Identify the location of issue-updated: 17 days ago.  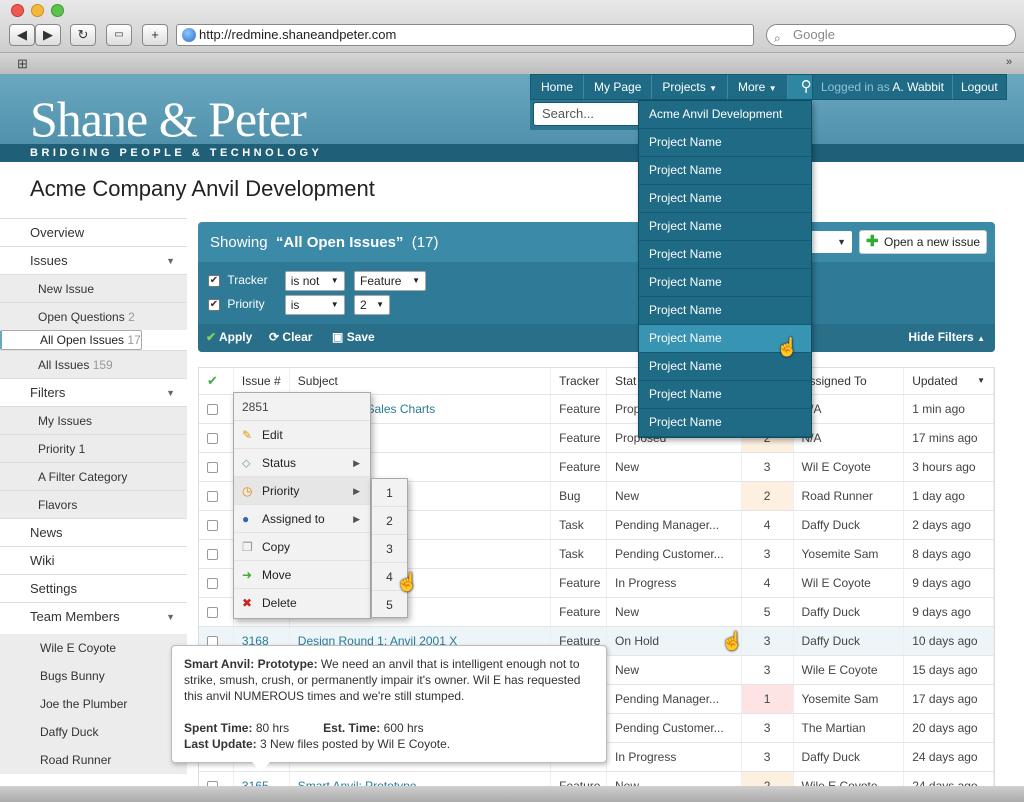
(949, 699).